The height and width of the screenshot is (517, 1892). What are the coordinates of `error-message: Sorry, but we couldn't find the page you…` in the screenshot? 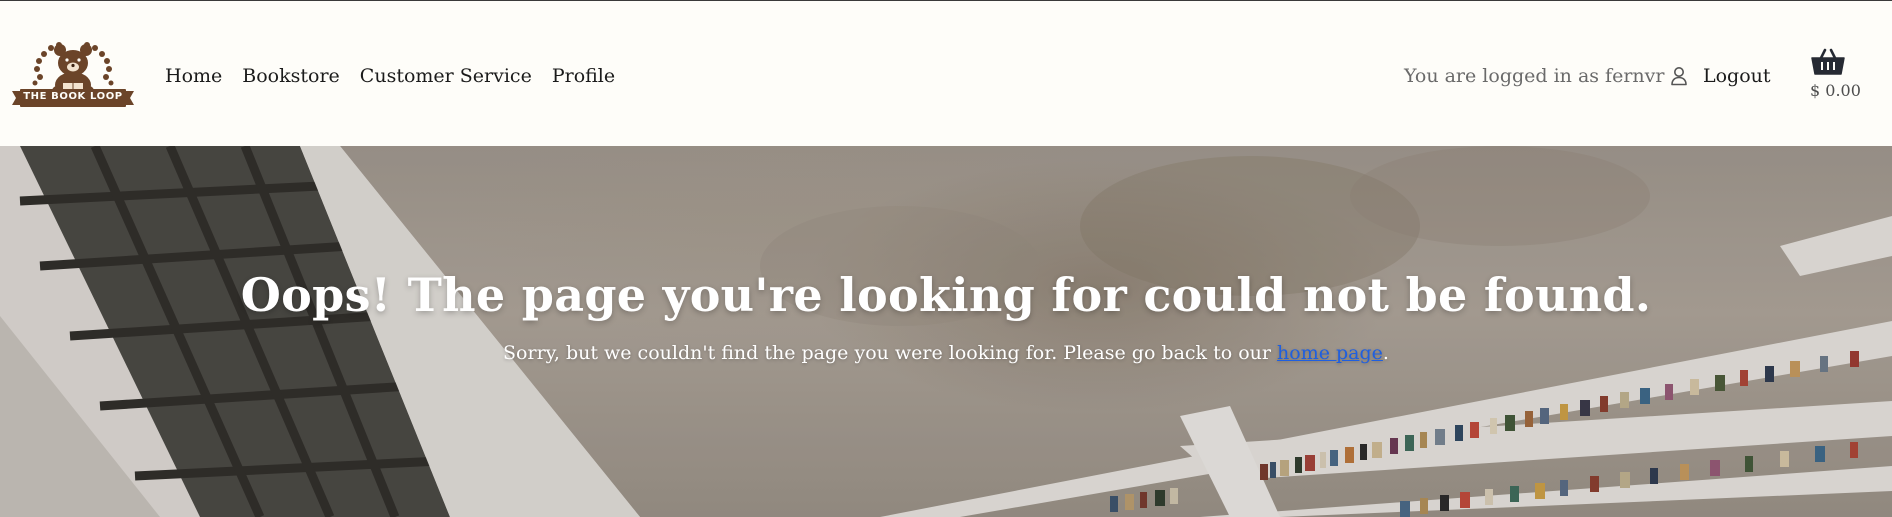 It's located at (946, 353).